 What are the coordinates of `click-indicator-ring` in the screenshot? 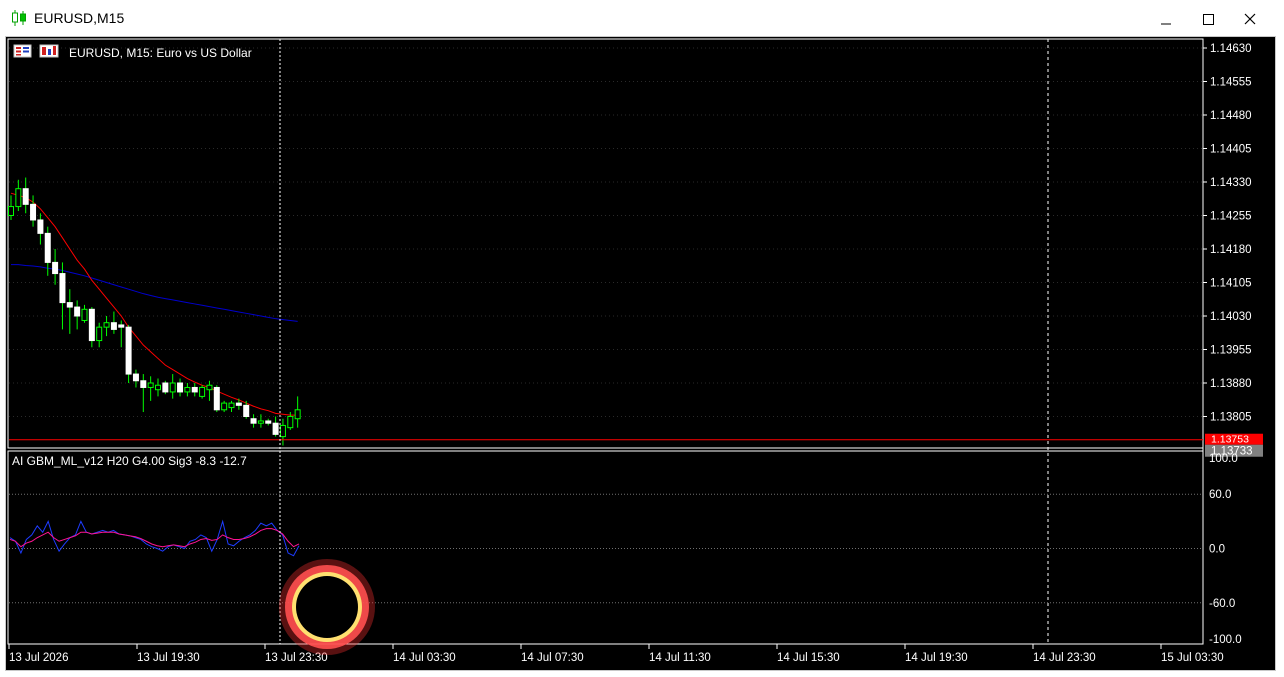 It's located at (327, 607).